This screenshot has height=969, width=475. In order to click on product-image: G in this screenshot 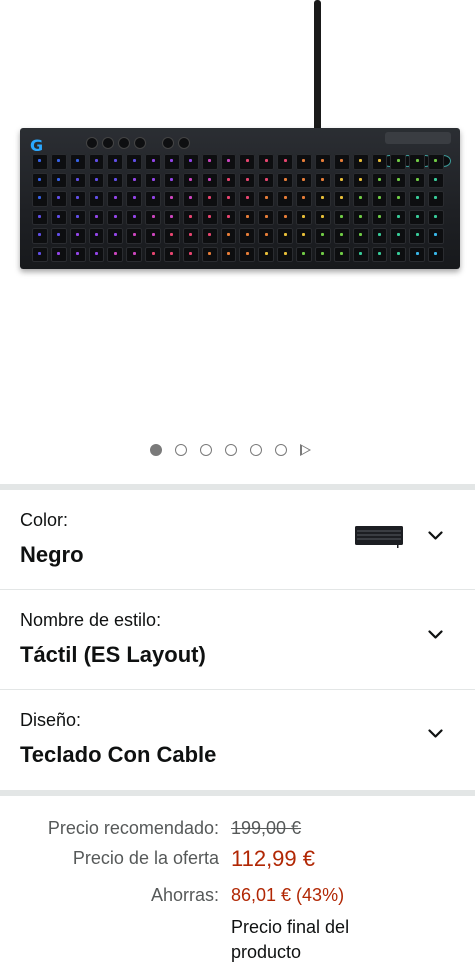, I will do `click(240, 198)`.